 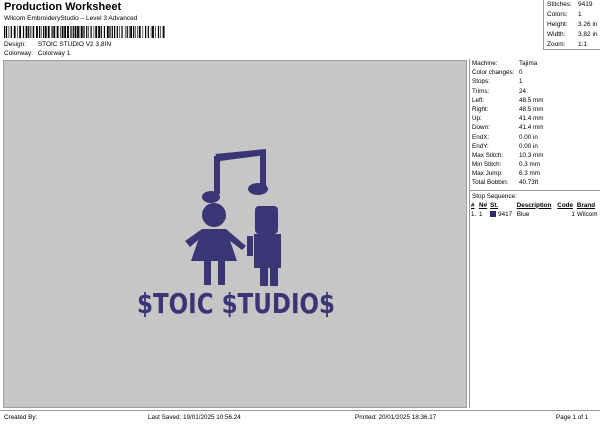 I want to click on divider, so click(x=535, y=190).